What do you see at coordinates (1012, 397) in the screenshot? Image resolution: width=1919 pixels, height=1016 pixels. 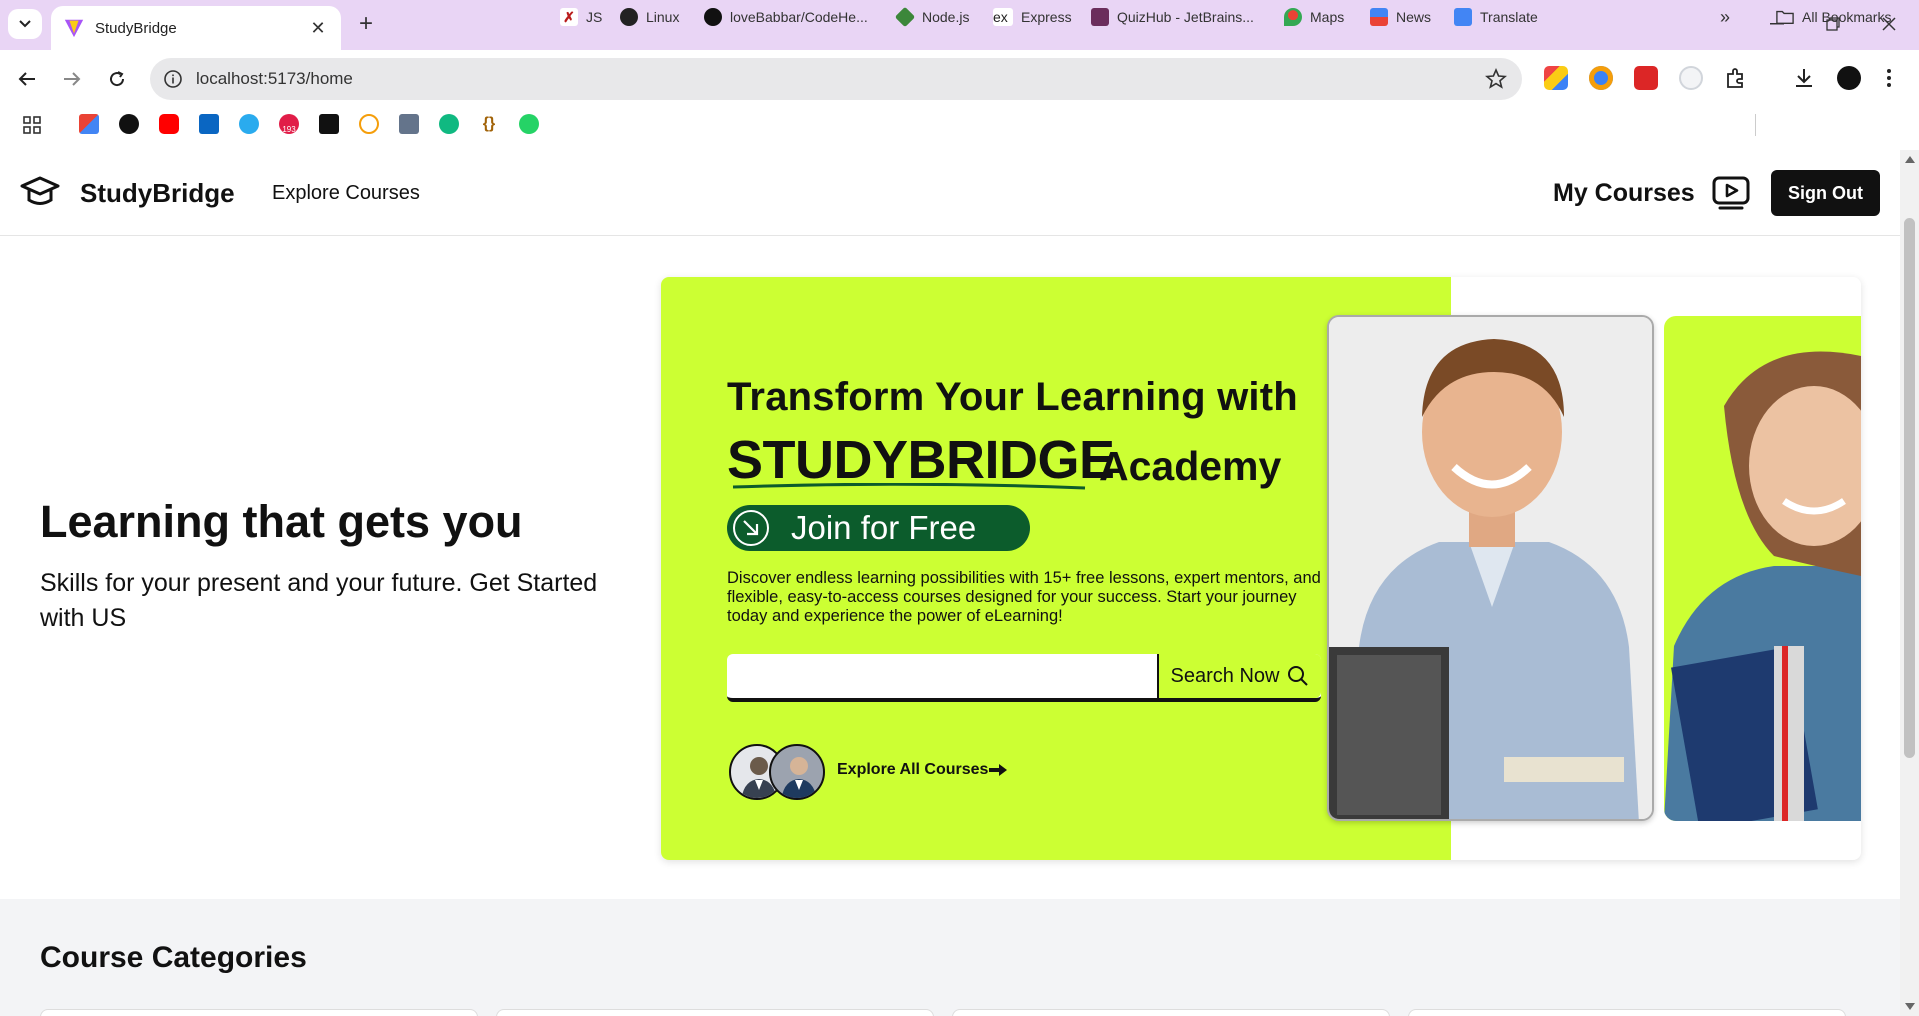 I see `banner-heading-line1: Transform Your Learning with` at bounding box center [1012, 397].